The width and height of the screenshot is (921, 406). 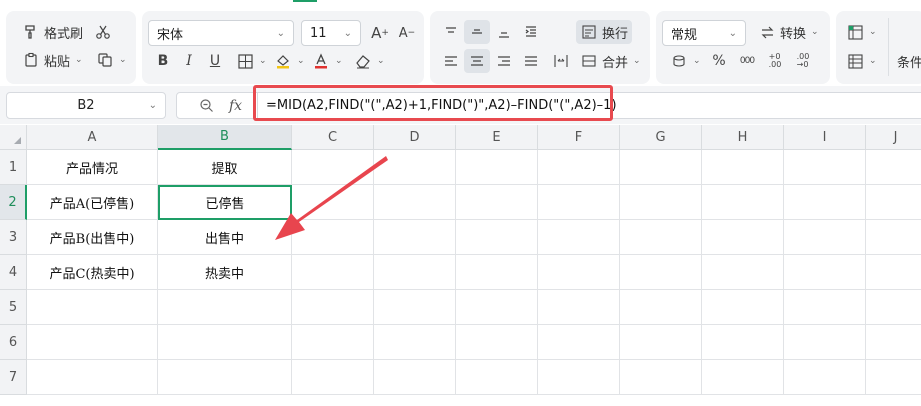 What do you see at coordinates (561, 61) in the screenshot?
I see `distributed-align-button` at bounding box center [561, 61].